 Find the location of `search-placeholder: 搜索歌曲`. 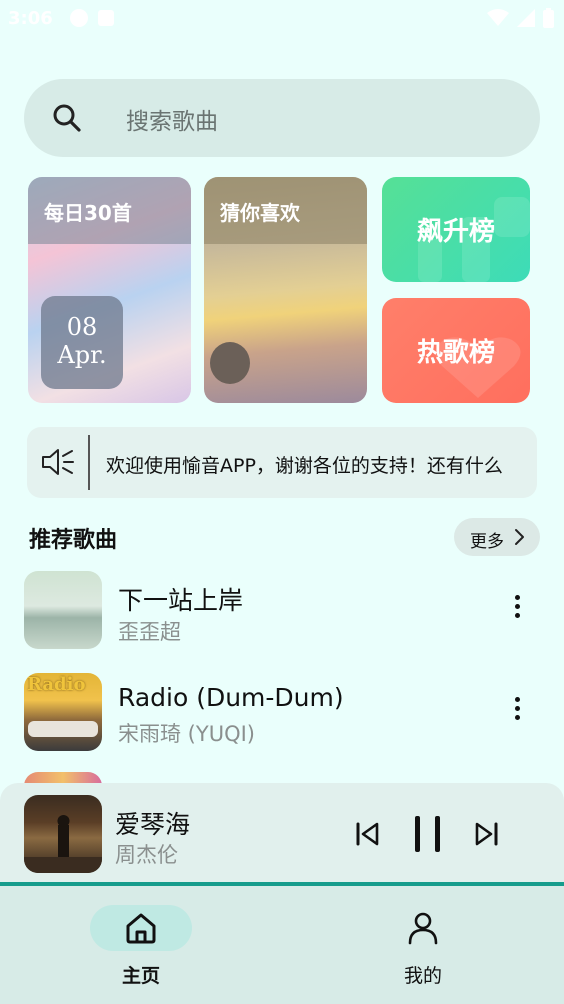

search-placeholder: 搜索歌曲 is located at coordinates (172, 122).